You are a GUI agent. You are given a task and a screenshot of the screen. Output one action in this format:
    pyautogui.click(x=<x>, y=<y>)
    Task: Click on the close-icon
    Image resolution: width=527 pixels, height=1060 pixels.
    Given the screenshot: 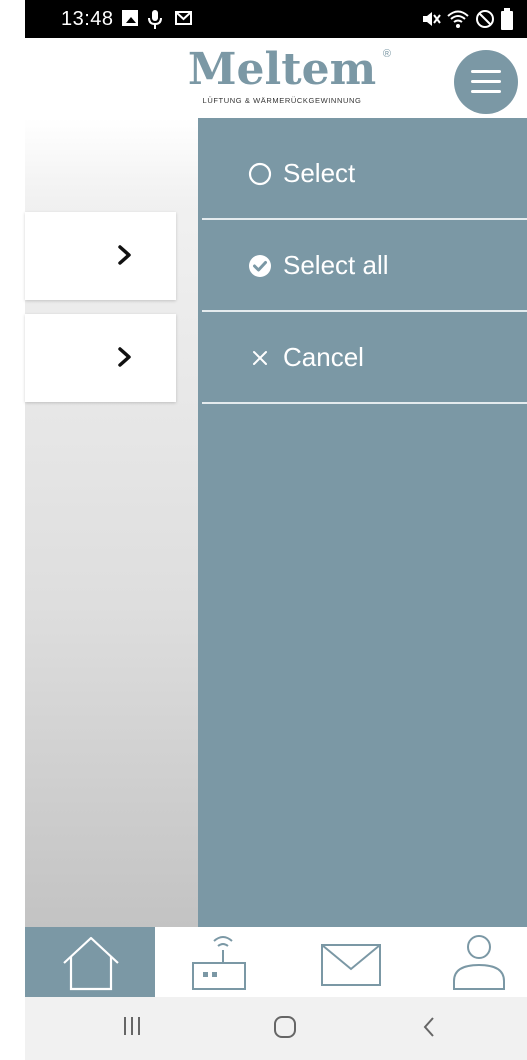 What is the action you would take?
    pyautogui.click(x=260, y=358)
    